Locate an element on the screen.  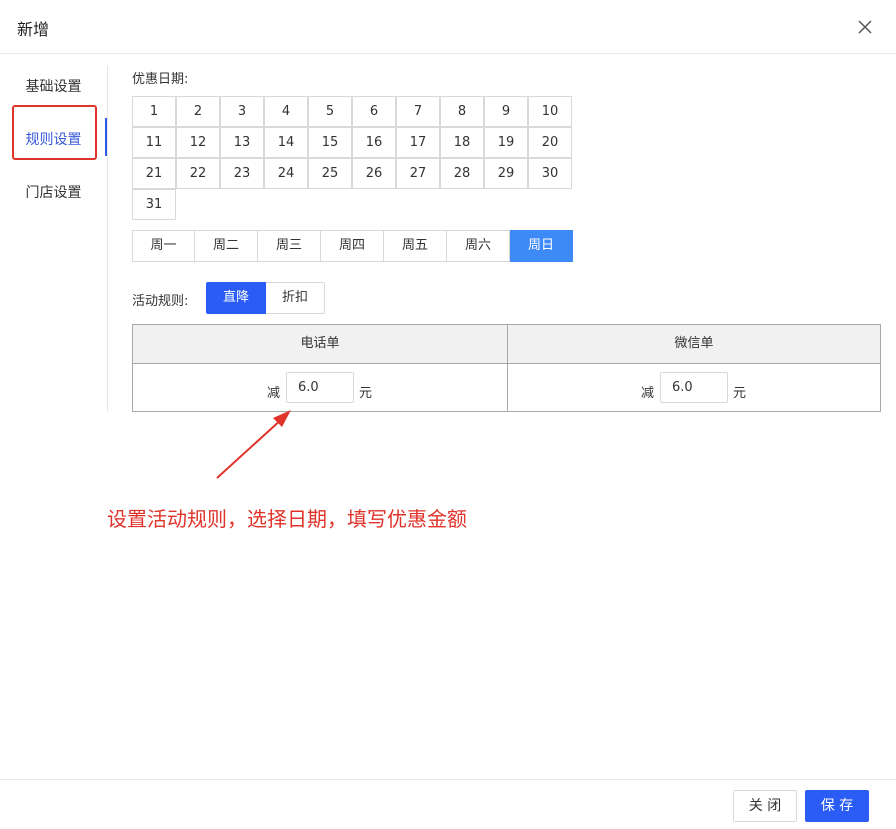
date-cell: 4 is located at coordinates (286, 111).